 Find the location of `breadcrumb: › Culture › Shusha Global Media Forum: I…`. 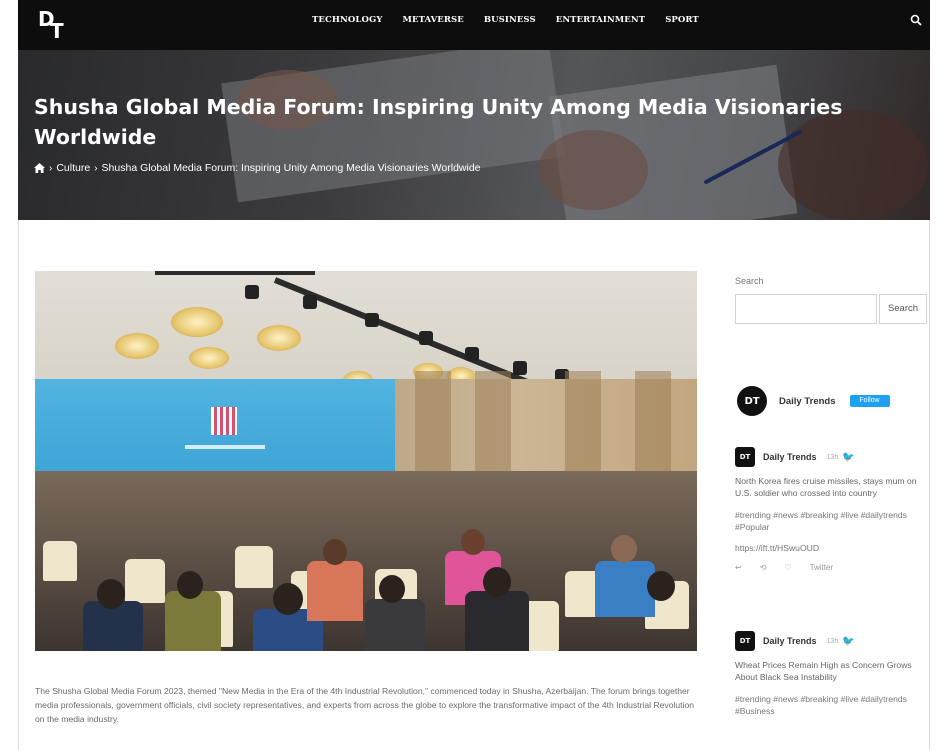

breadcrumb: › Culture › Shusha Global Media Forum: I… is located at coordinates (257, 168).